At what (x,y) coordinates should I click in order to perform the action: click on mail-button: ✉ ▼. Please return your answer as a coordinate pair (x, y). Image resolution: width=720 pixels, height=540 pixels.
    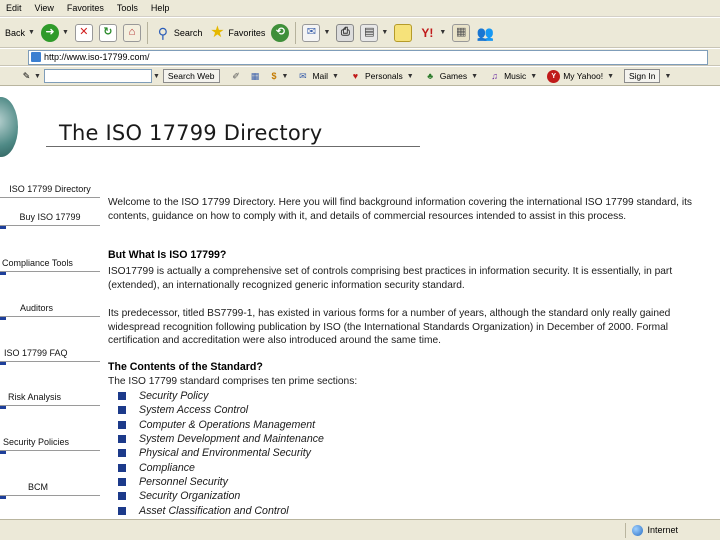
    Looking at the image, I should click on (316, 33).